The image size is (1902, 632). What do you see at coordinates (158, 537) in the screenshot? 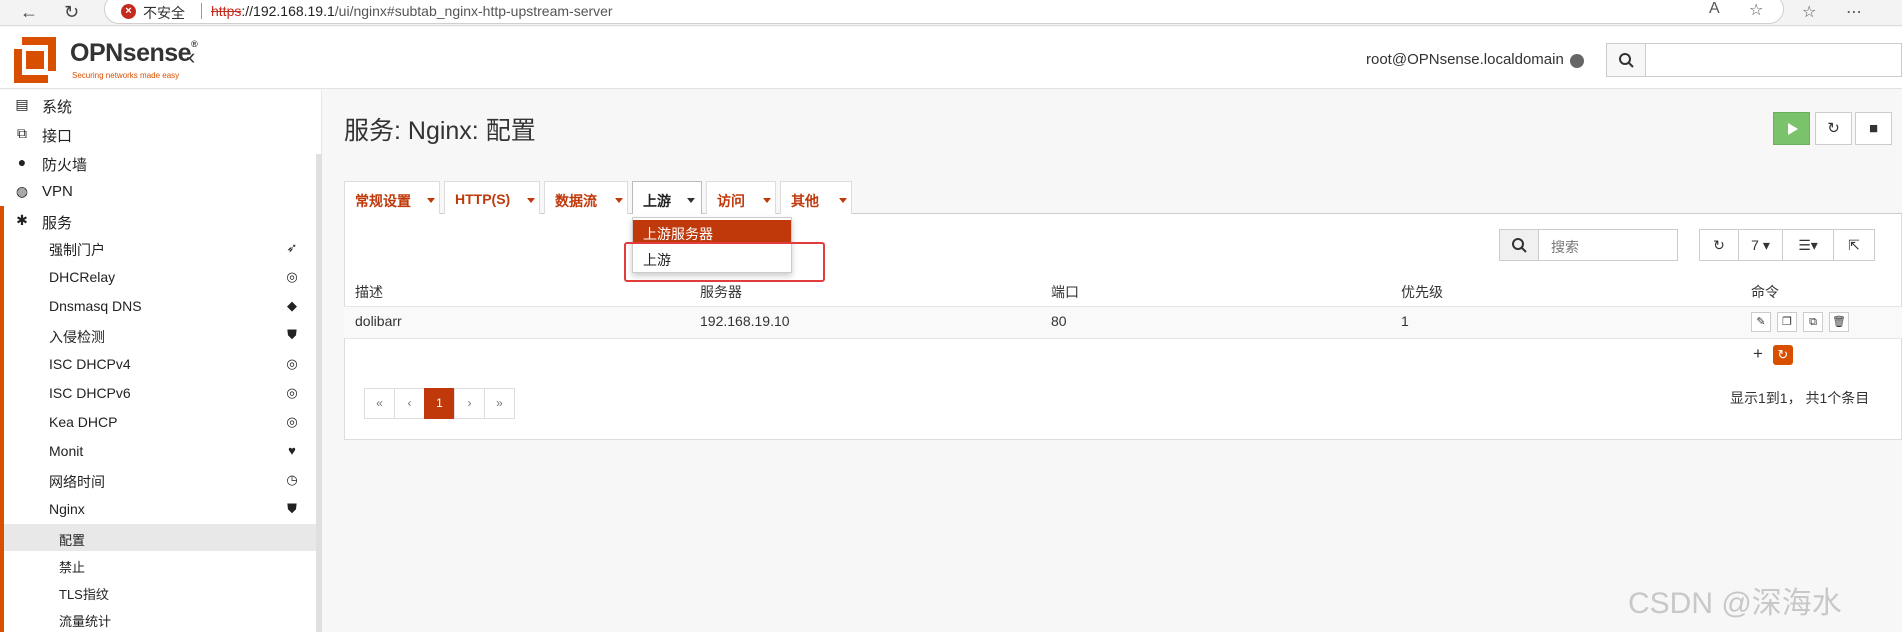
I see `sidebar-item-nginx-config: 配置` at bounding box center [158, 537].